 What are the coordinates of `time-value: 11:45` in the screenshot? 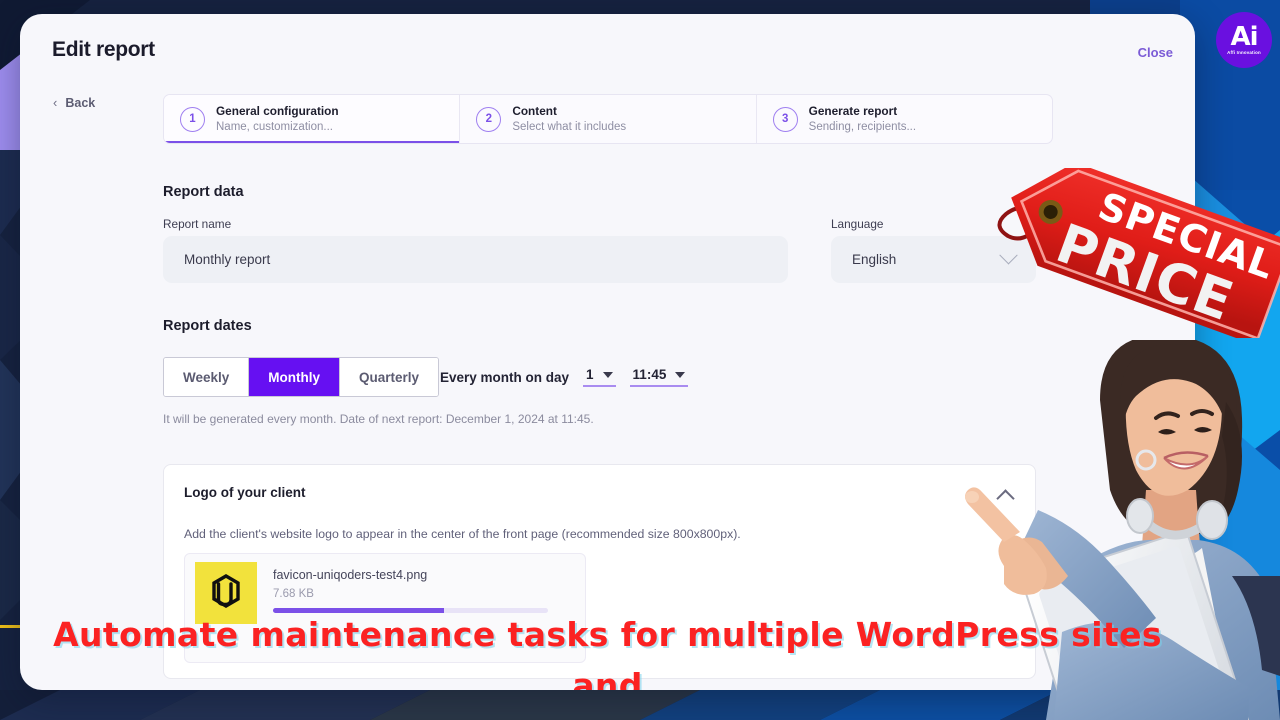 It's located at (649, 374).